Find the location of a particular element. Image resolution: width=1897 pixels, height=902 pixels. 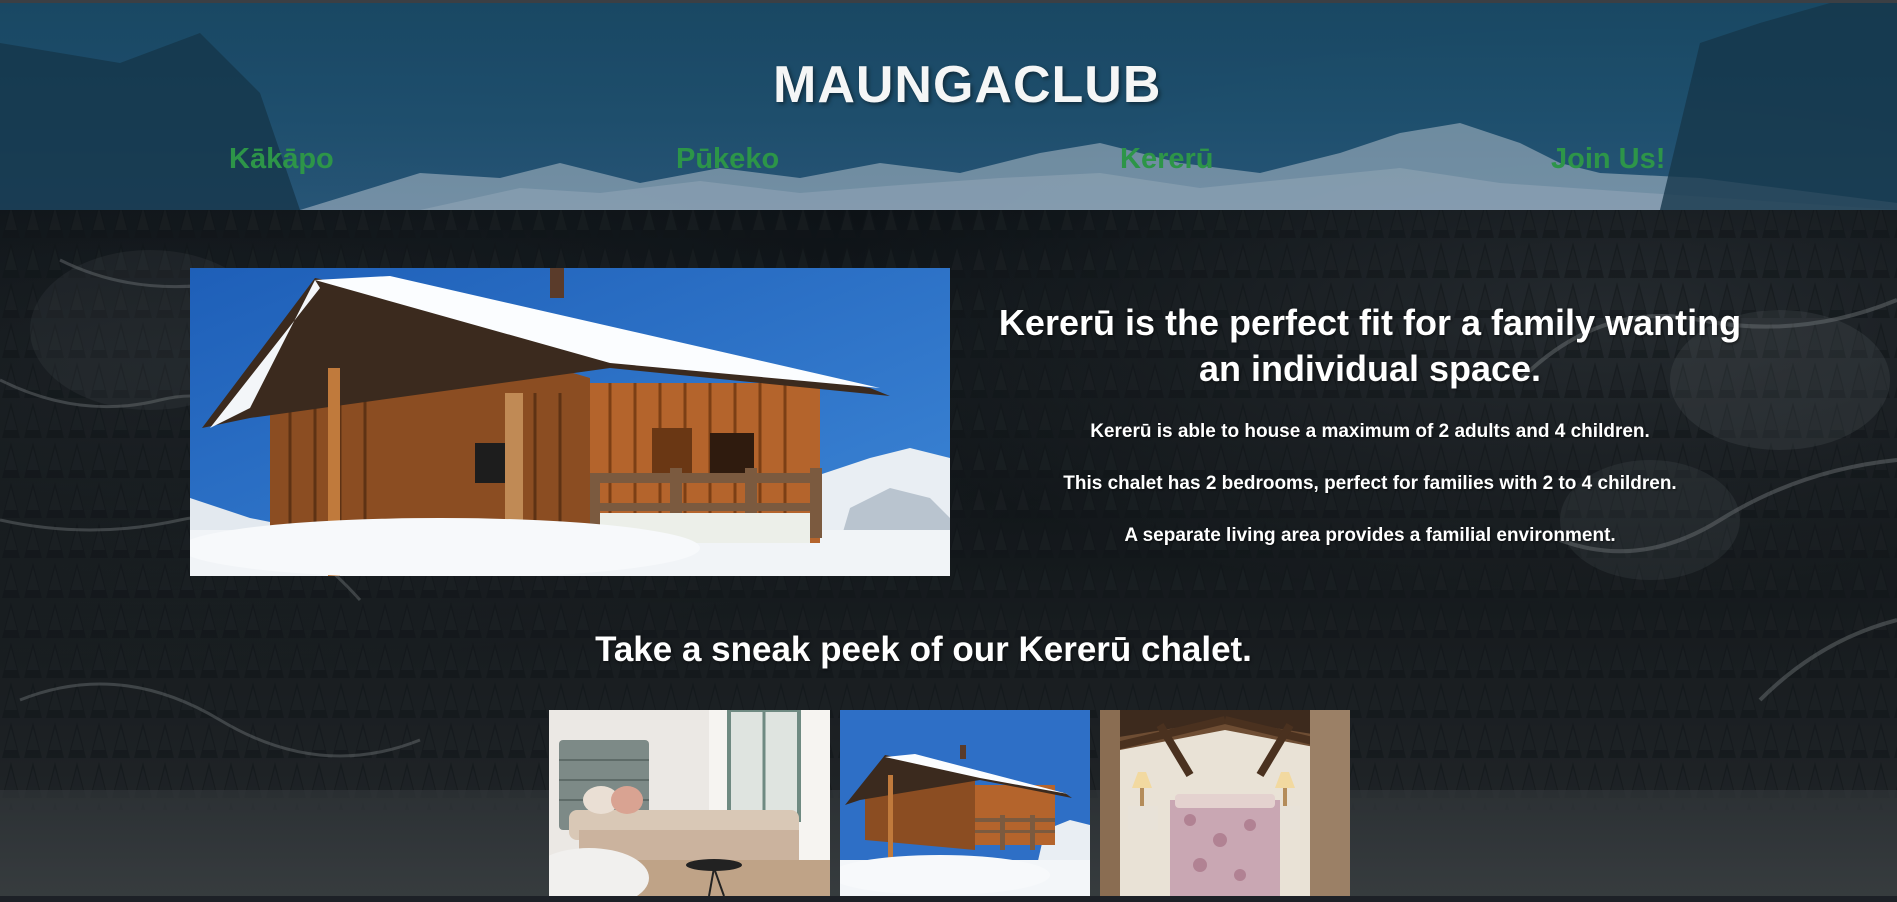

nav-link-kakapo: Kākāpo is located at coordinates (281, 159).